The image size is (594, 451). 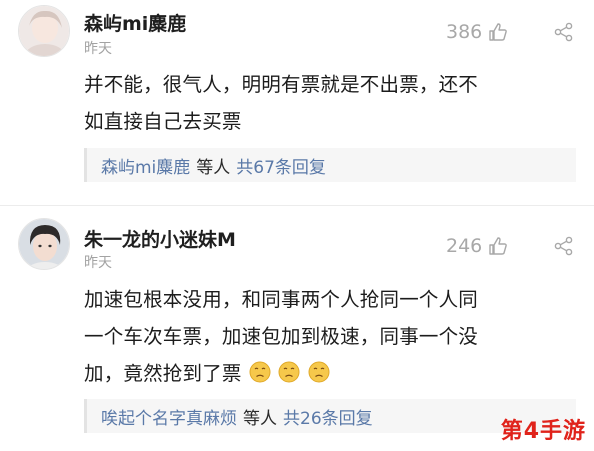 I want to click on comment-line: 加，竟然抢到了票, so click(x=334, y=373).